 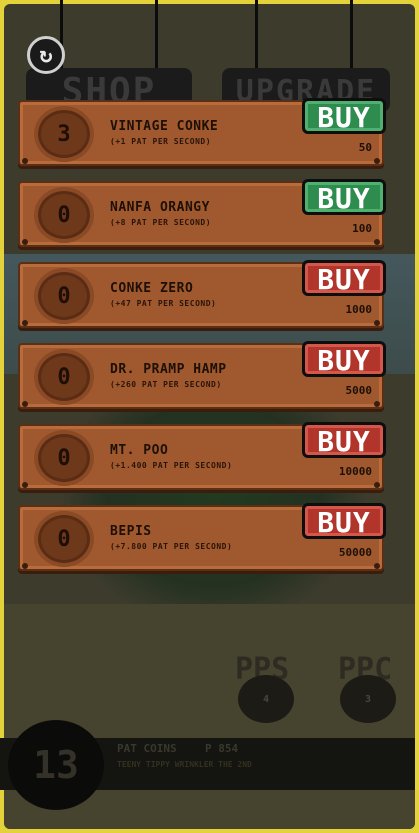 I want to click on item-name: VINTAGE CONKE, so click(x=164, y=126).